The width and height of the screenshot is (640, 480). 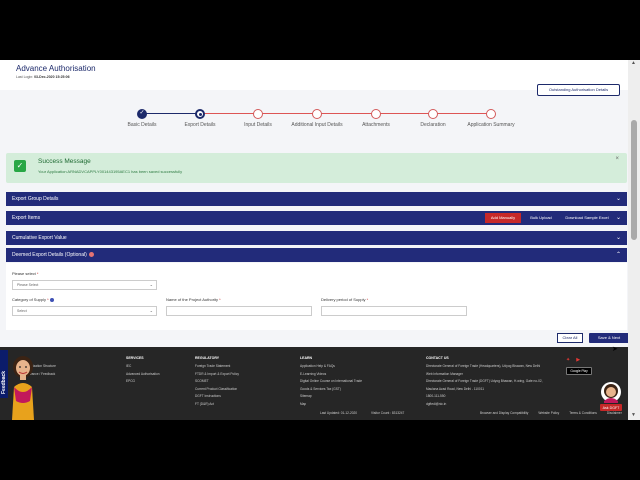 What do you see at coordinates (615, 349) in the screenshot?
I see `mouse-cursor-icon: ➤` at bounding box center [615, 349].